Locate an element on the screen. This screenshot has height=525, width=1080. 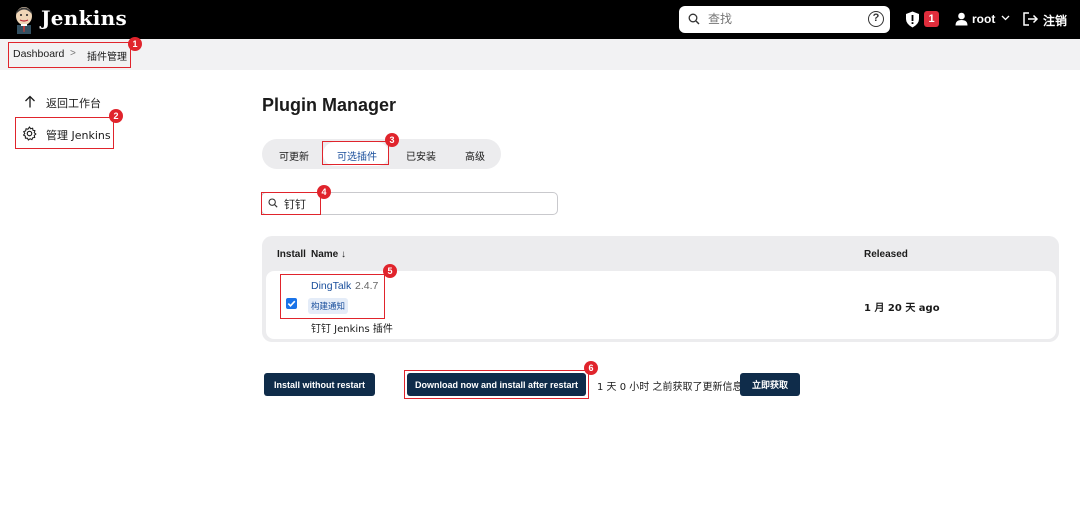
install-without-restart-button: Install without restart is located at coordinates (319, 384).